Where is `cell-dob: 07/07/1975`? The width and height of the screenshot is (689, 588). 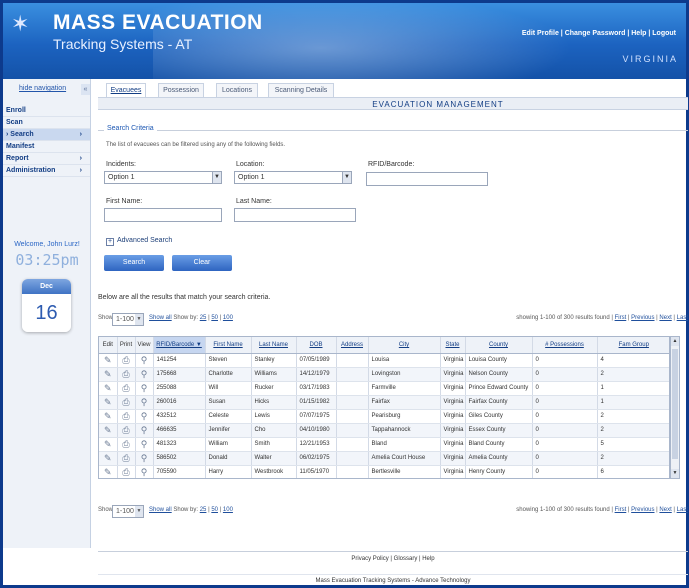
cell-dob: 07/07/1975 is located at coordinates (316, 416).